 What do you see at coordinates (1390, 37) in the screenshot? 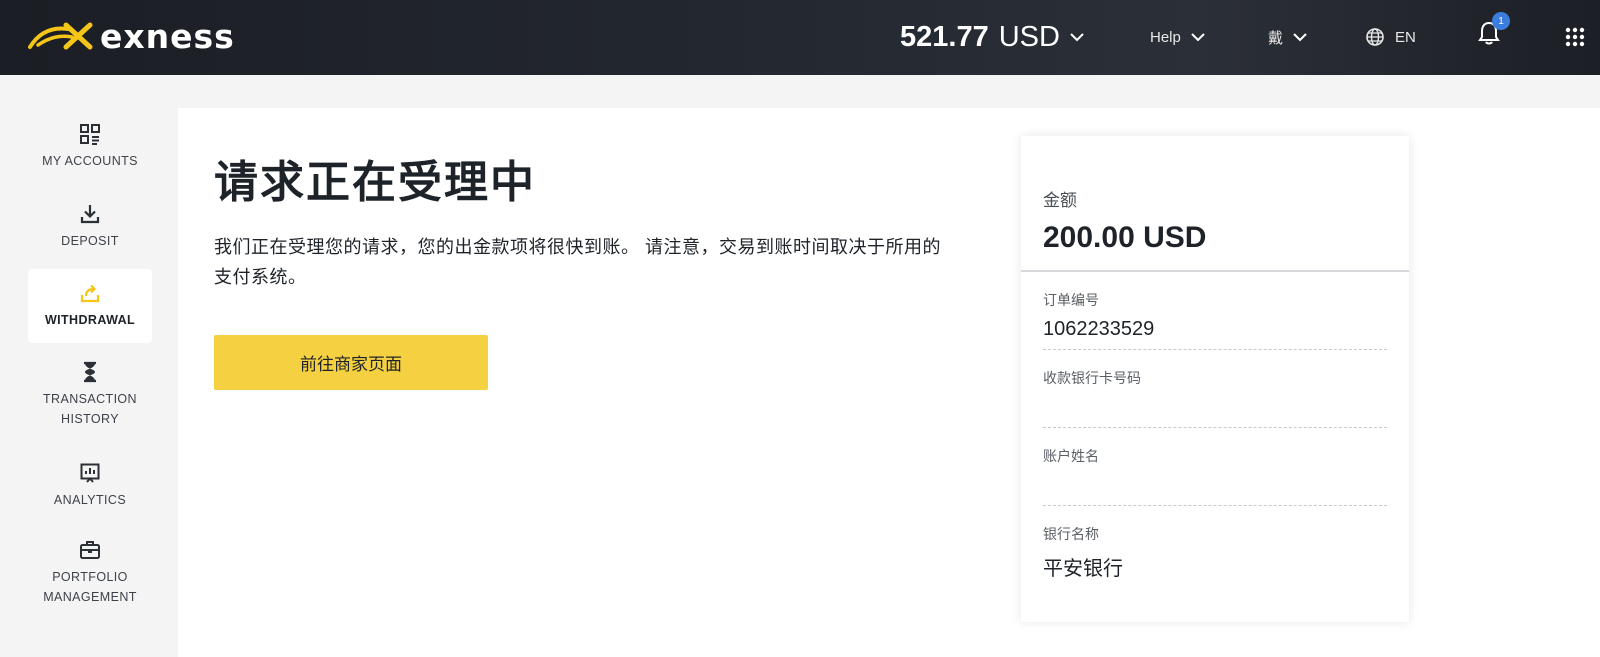
I see `language-selector: EN` at bounding box center [1390, 37].